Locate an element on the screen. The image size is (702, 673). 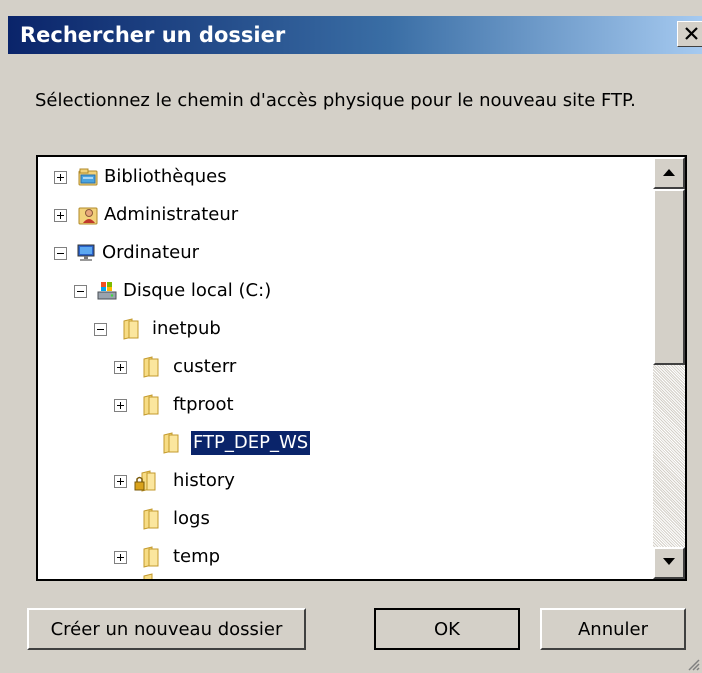
tree-item-logs: logs is located at coordinates (338, 520).